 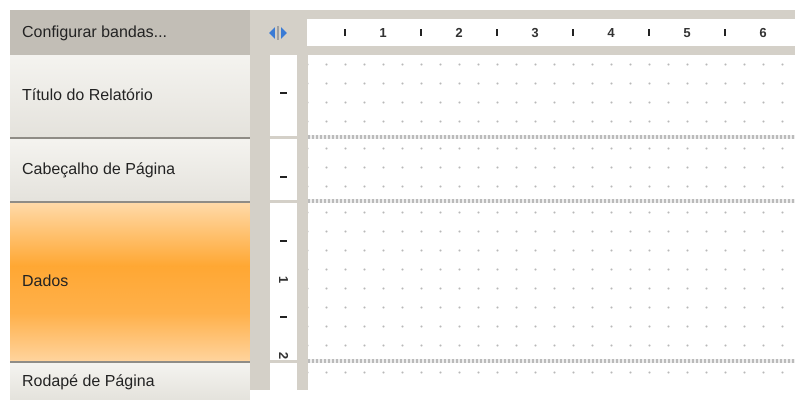 I want to click on left-right-arrows-icon, so click(x=278, y=32).